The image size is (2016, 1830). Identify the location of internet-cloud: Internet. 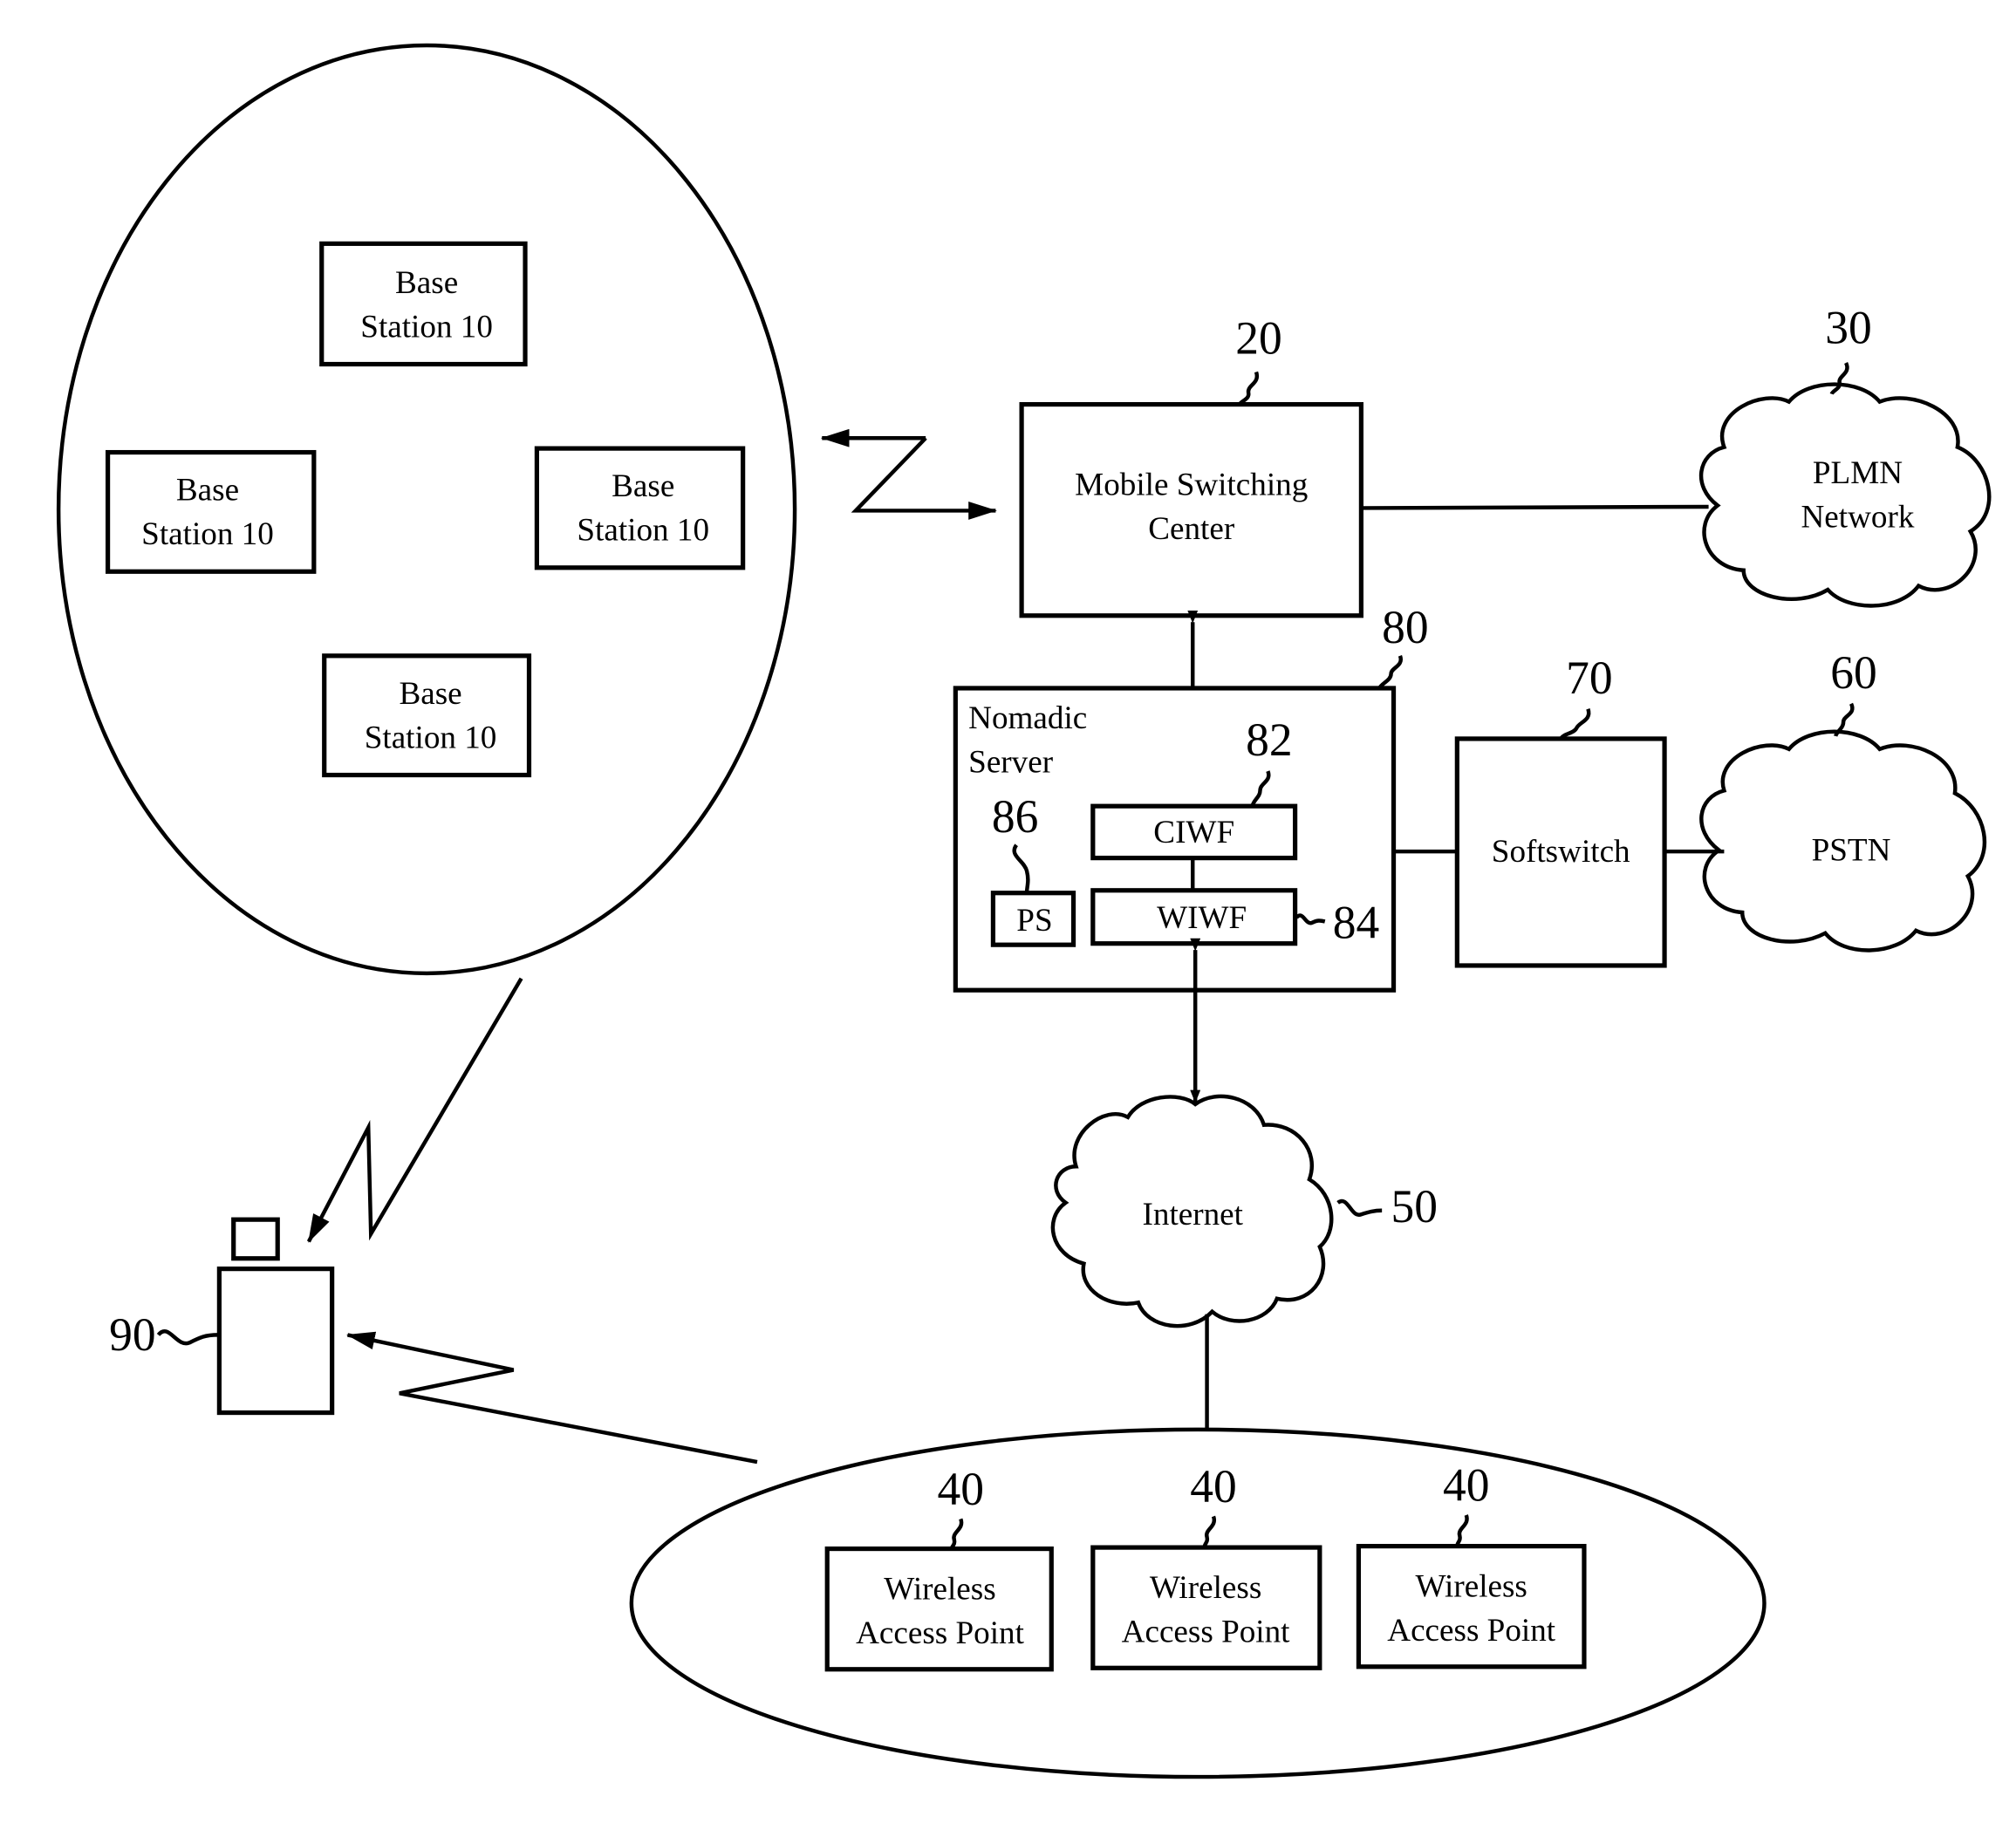
(1192, 1211).